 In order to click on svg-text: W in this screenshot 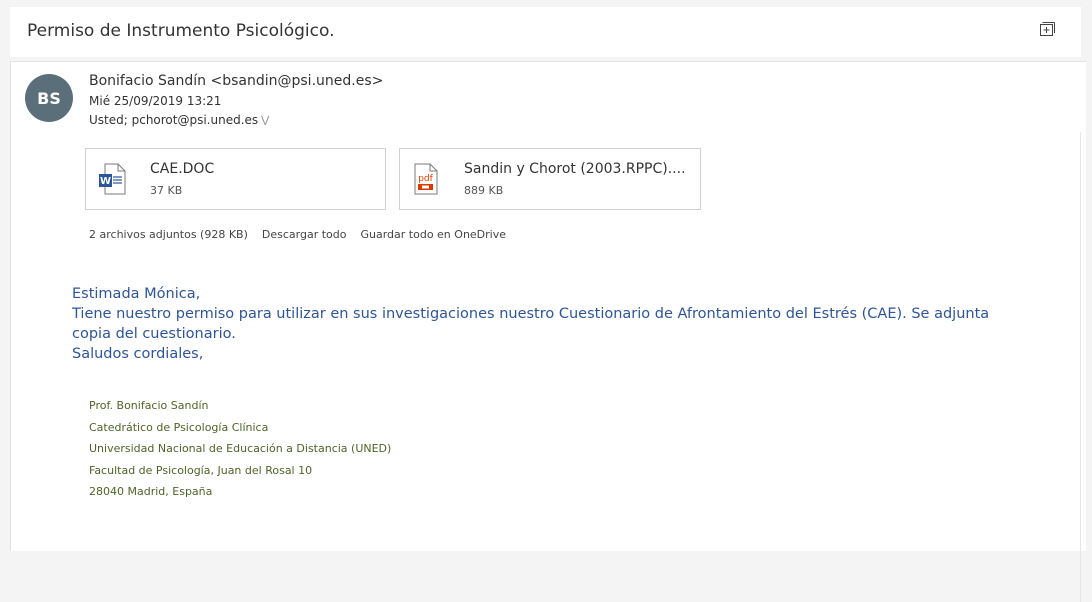, I will do `click(105, 181)`.